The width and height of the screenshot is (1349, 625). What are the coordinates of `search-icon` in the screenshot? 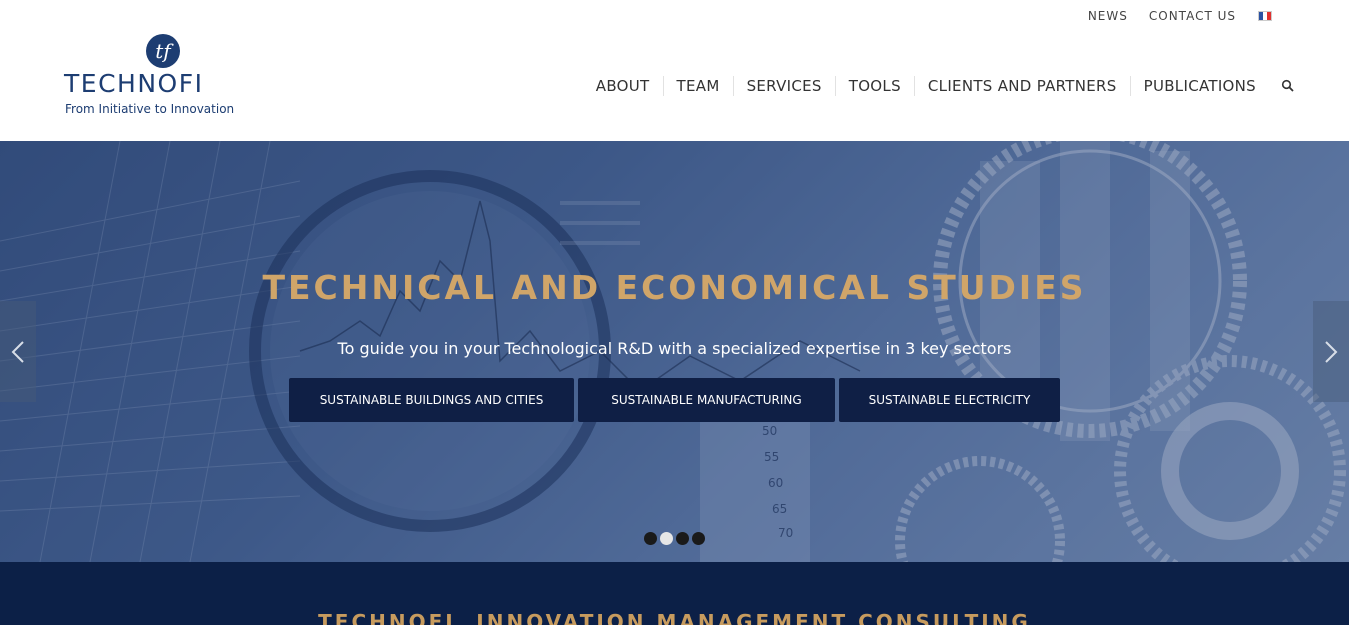 It's located at (1288, 86).